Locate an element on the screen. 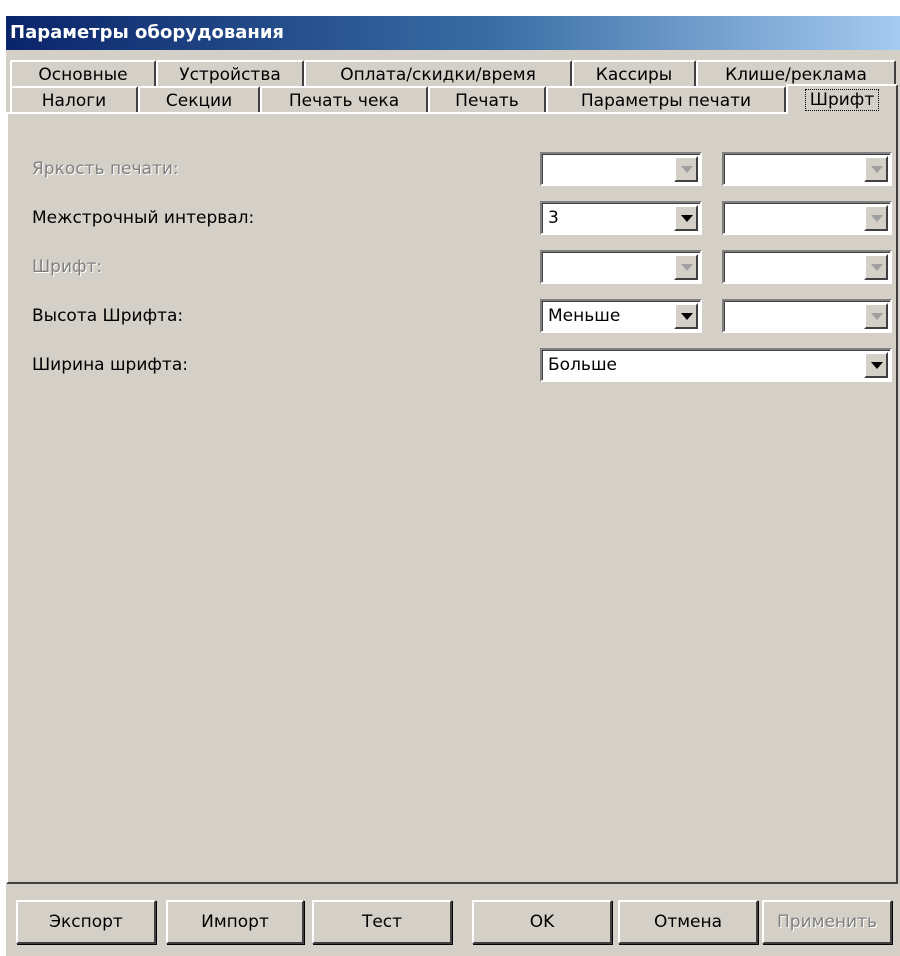 Image resolution: width=900 pixels, height=956 pixels. tab-label: Налоги is located at coordinates (74, 101).